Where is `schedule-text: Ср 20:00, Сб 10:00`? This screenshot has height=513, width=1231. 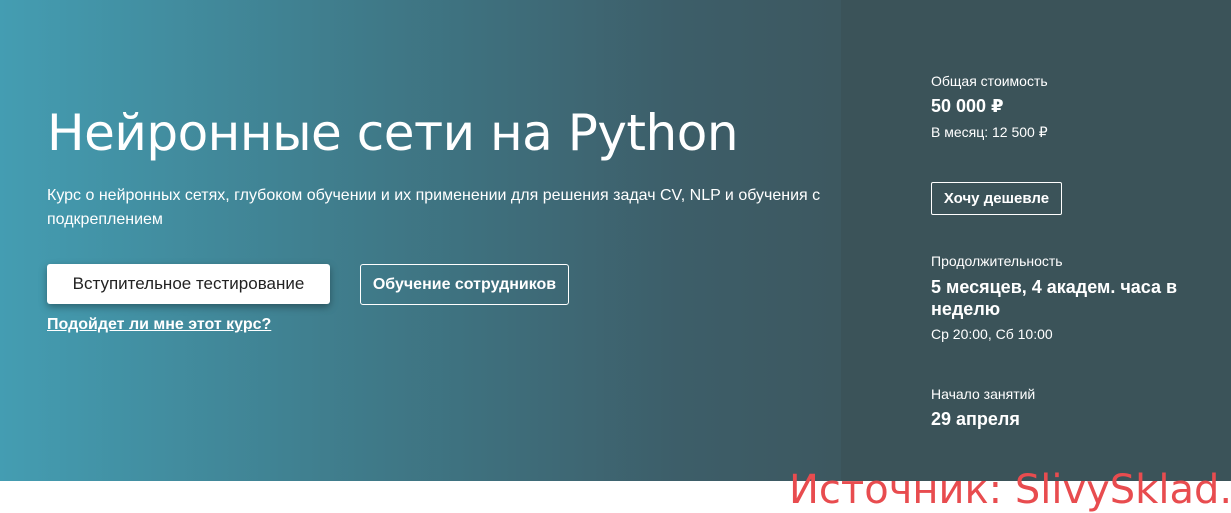
schedule-text: Ср 20:00, Сб 10:00 is located at coordinates (992, 334).